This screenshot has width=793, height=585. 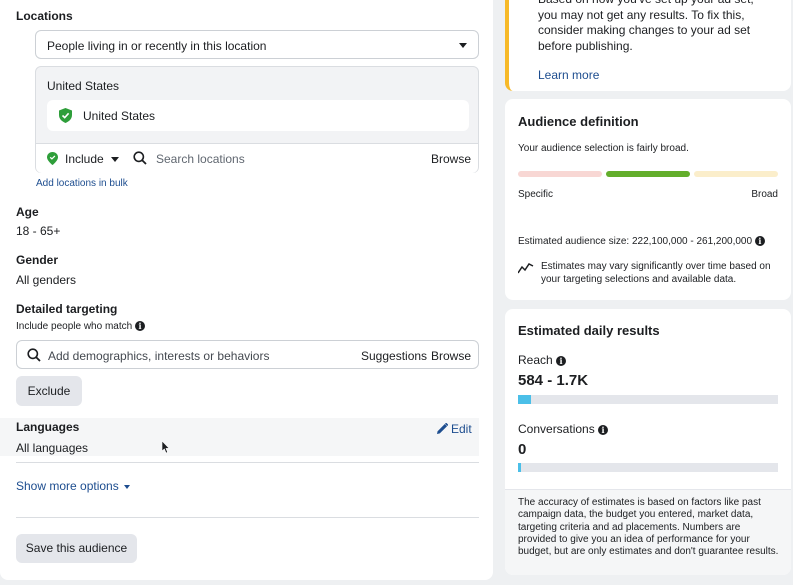 I want to click on show-more-label: Show more options, so click(x=67, y=486).